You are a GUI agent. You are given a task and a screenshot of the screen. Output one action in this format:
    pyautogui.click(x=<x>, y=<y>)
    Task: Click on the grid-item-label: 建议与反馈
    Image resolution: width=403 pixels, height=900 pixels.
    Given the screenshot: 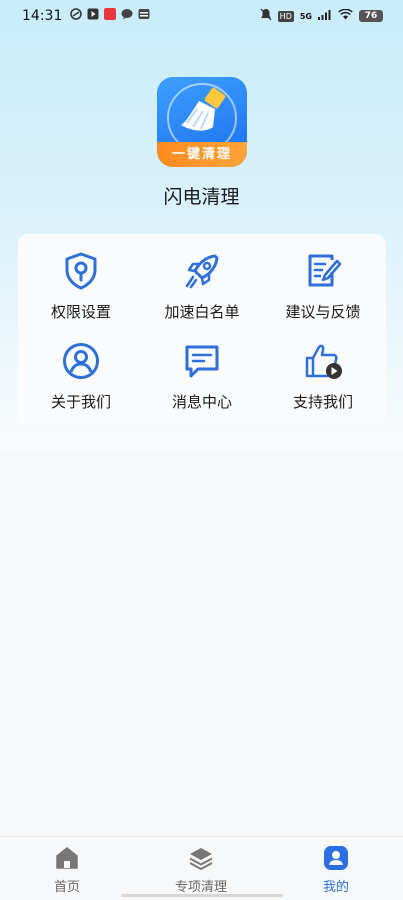 What is the action you would take?
    pyautogui.click(x=323, y=312)
    